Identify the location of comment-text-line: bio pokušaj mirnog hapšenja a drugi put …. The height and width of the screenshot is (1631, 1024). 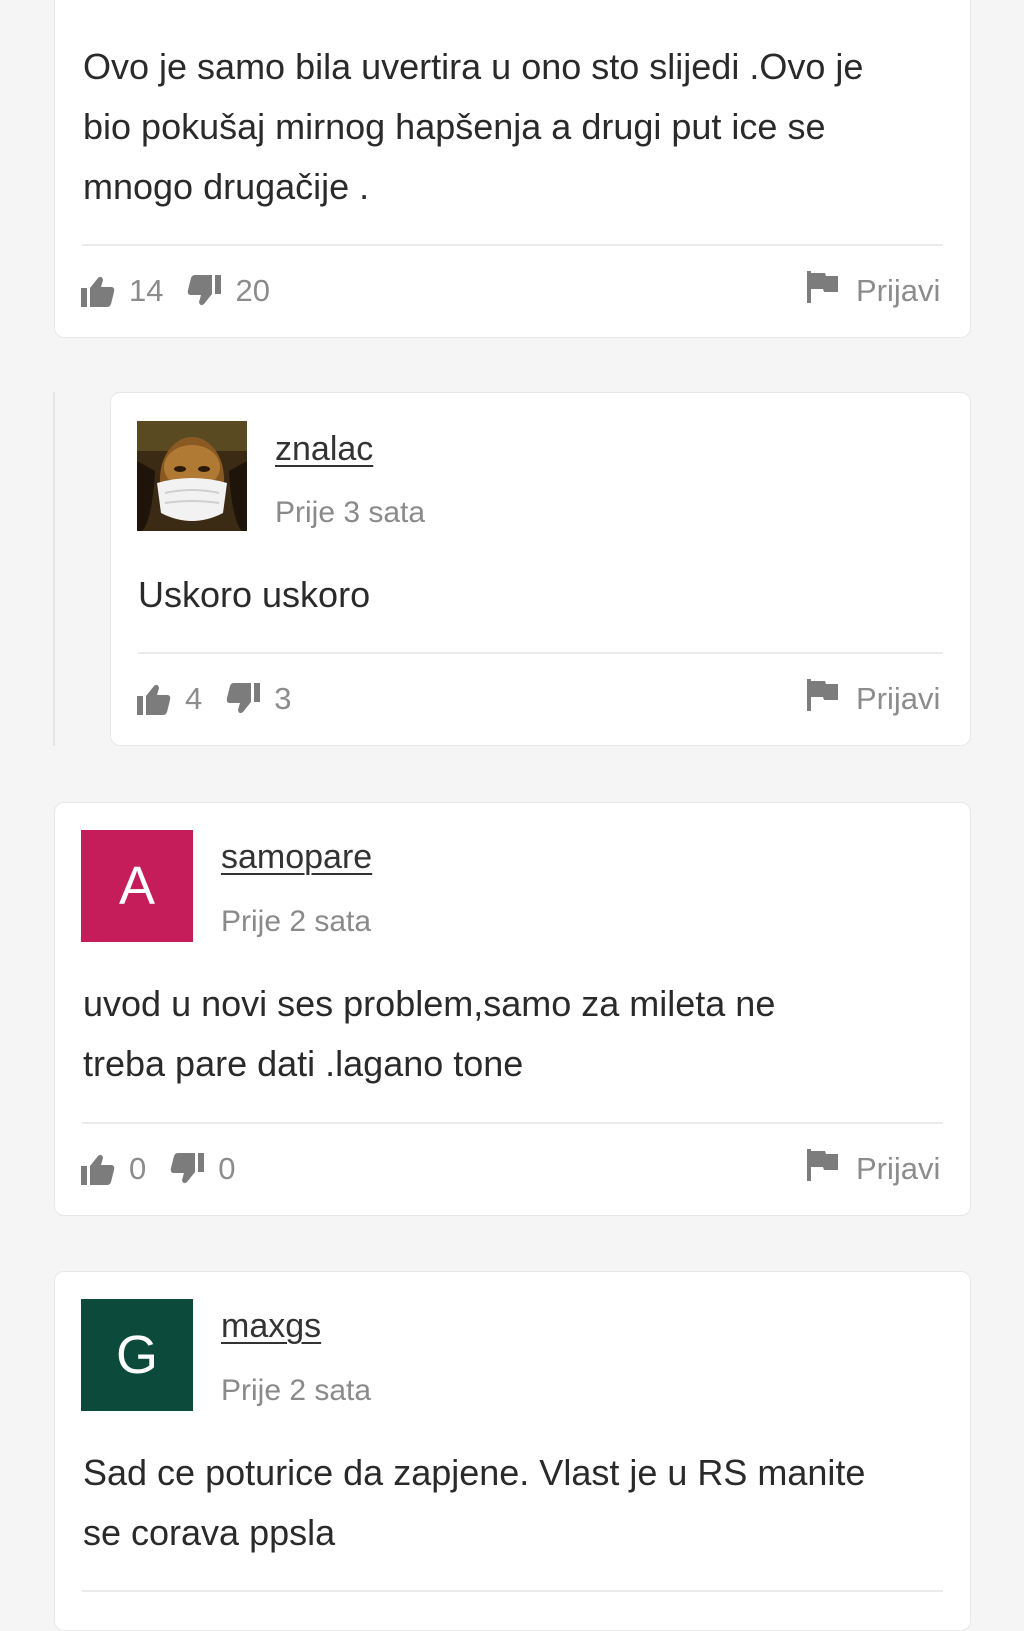
(454, 126).